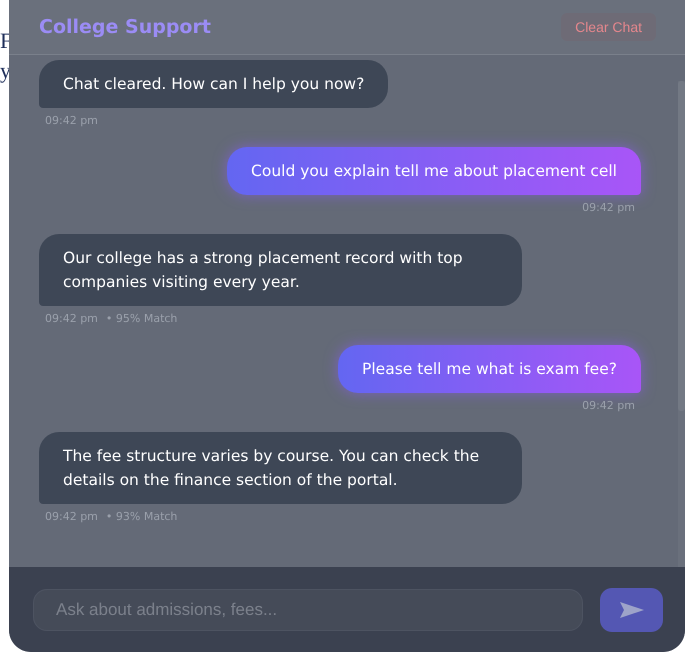 The image size is (685, 652). I want to click on user-message: Please tell me what is exam fee?, so click(489, 369).